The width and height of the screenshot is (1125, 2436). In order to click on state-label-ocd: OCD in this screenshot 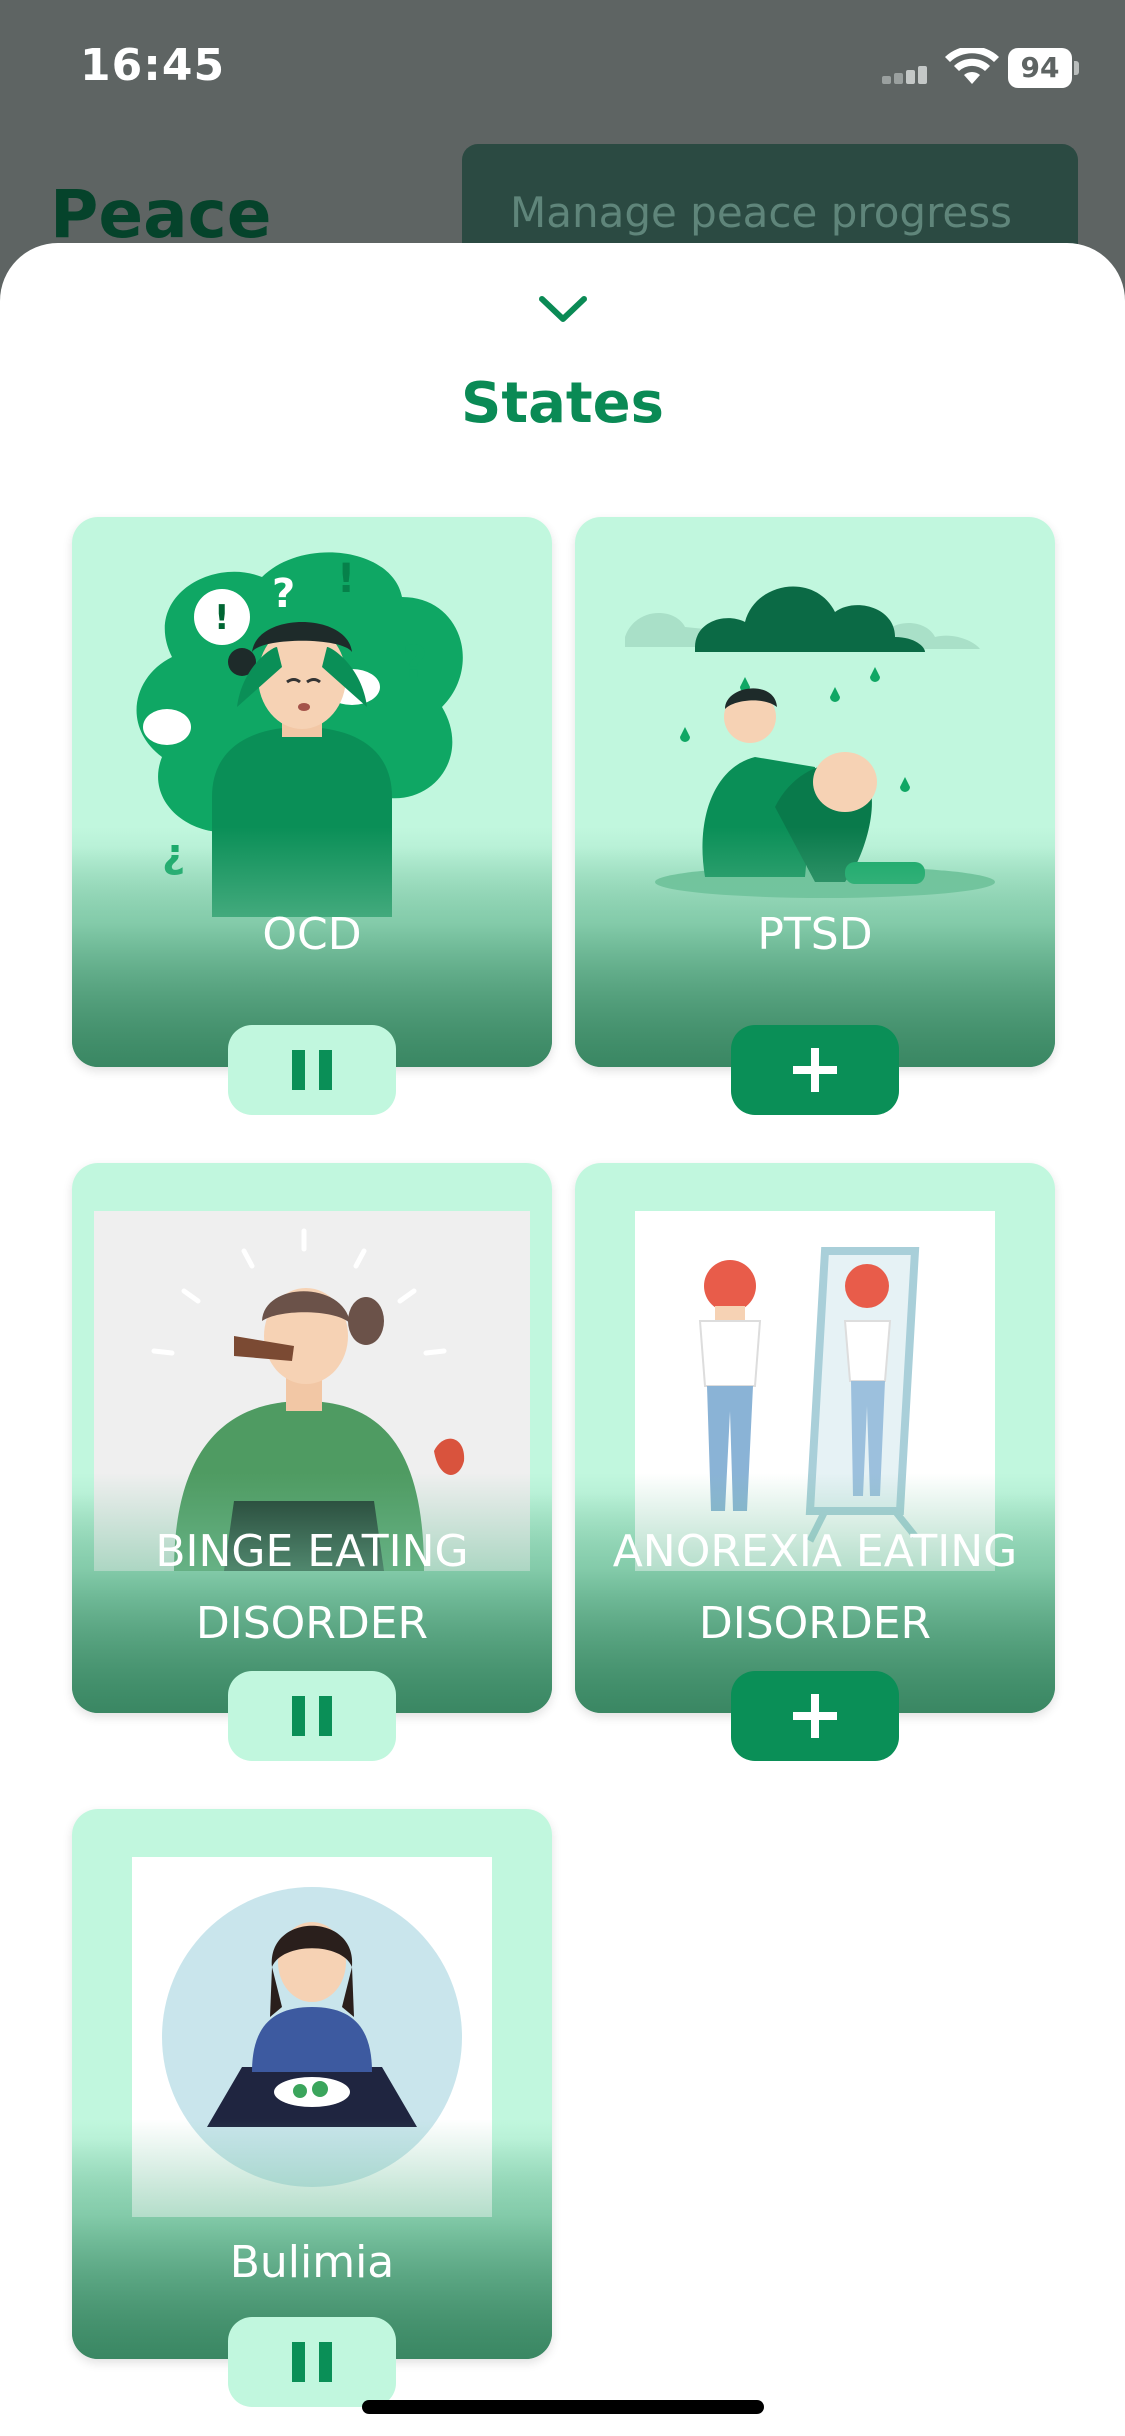, I will do `click(312, 934)`.